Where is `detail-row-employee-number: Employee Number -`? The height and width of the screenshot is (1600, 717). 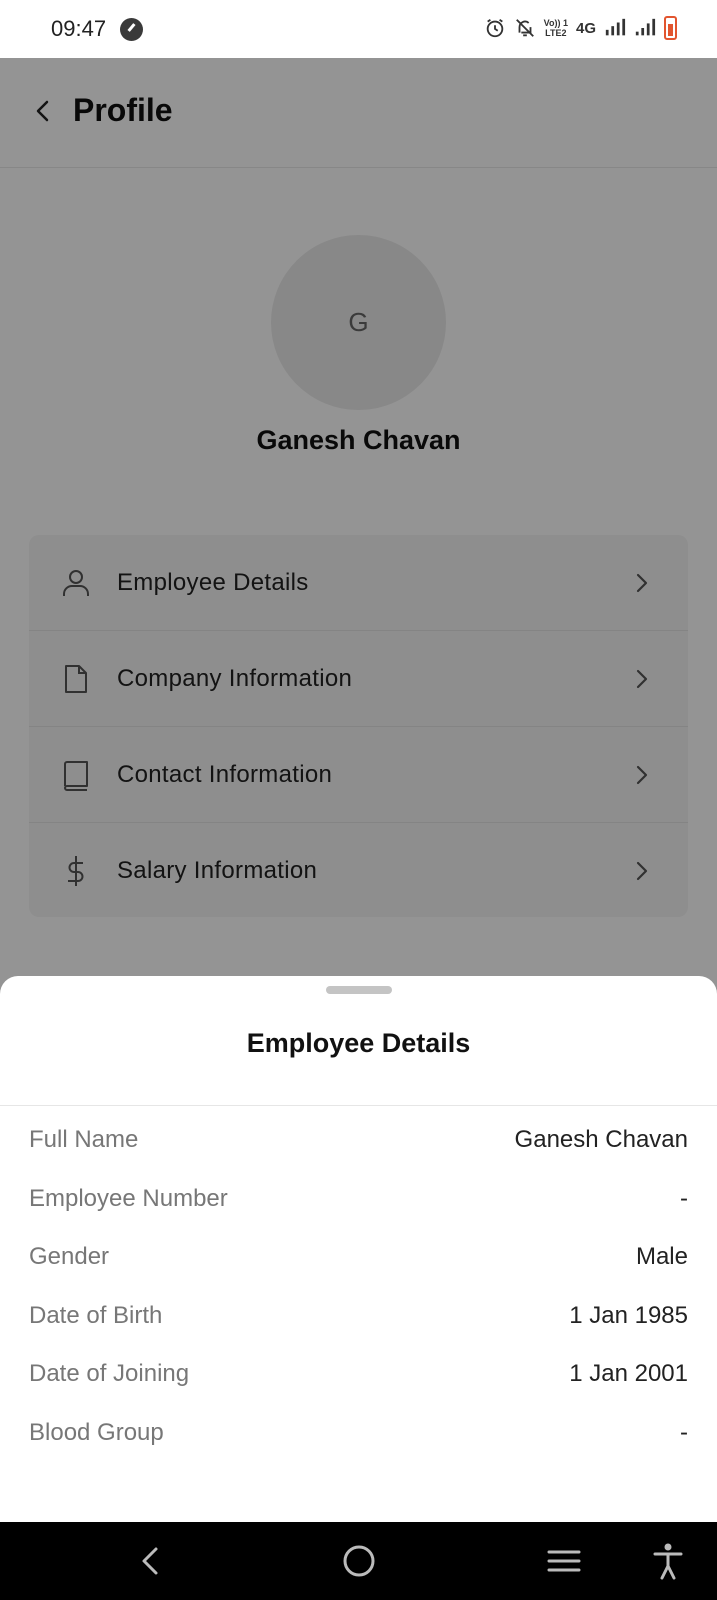 detail-row-employee-number: Employee Number - is located at coordinates (358, 1214).